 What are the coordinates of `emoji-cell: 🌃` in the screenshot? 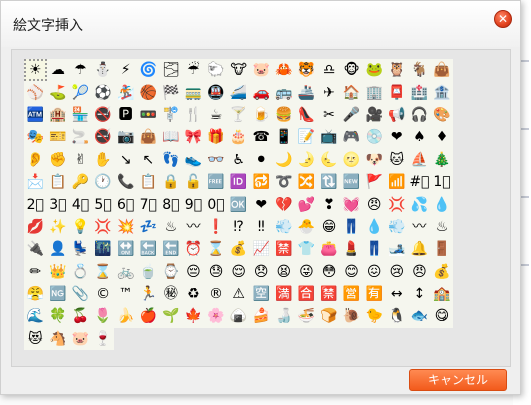 It's located at (103, 249).